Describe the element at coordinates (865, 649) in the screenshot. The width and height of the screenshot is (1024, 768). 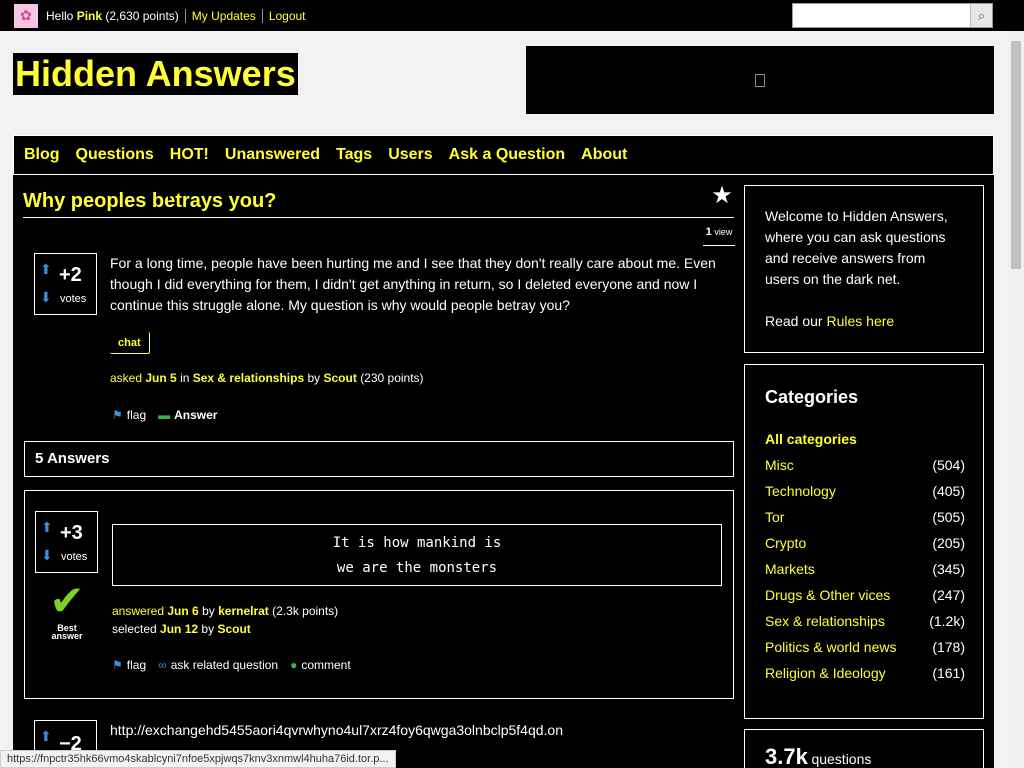
I see `category-item: Politics & world news (178)` at that location.